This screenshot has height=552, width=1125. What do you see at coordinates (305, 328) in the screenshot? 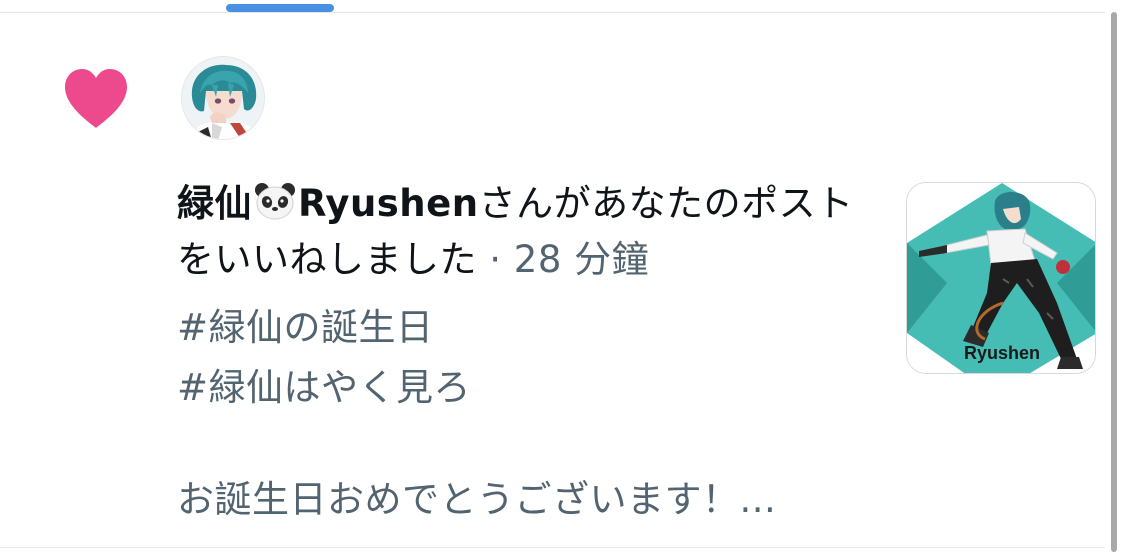
I see `hashtag: #緑仙の誕生日` at bounding box center [305, 328].